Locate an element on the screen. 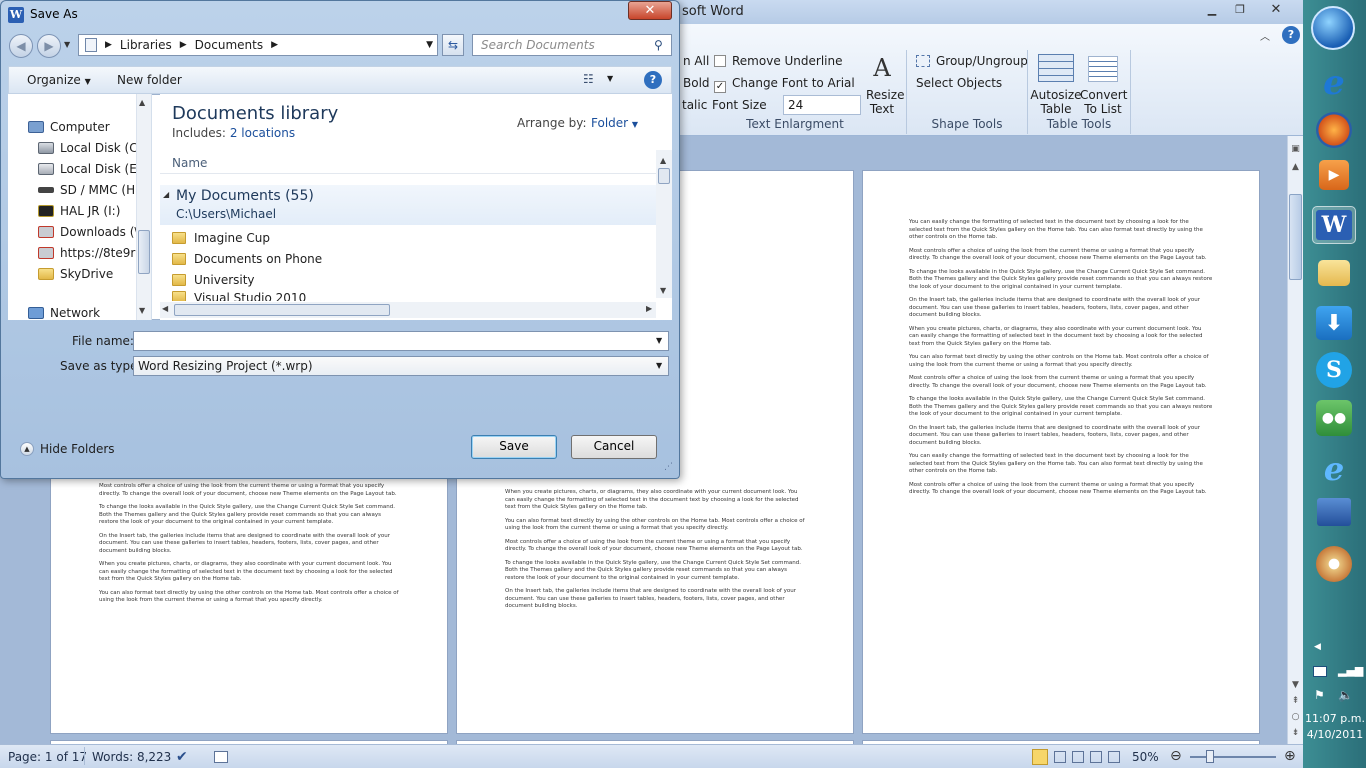  download-icon: ⬇ is located at coordinates (1334, 323).